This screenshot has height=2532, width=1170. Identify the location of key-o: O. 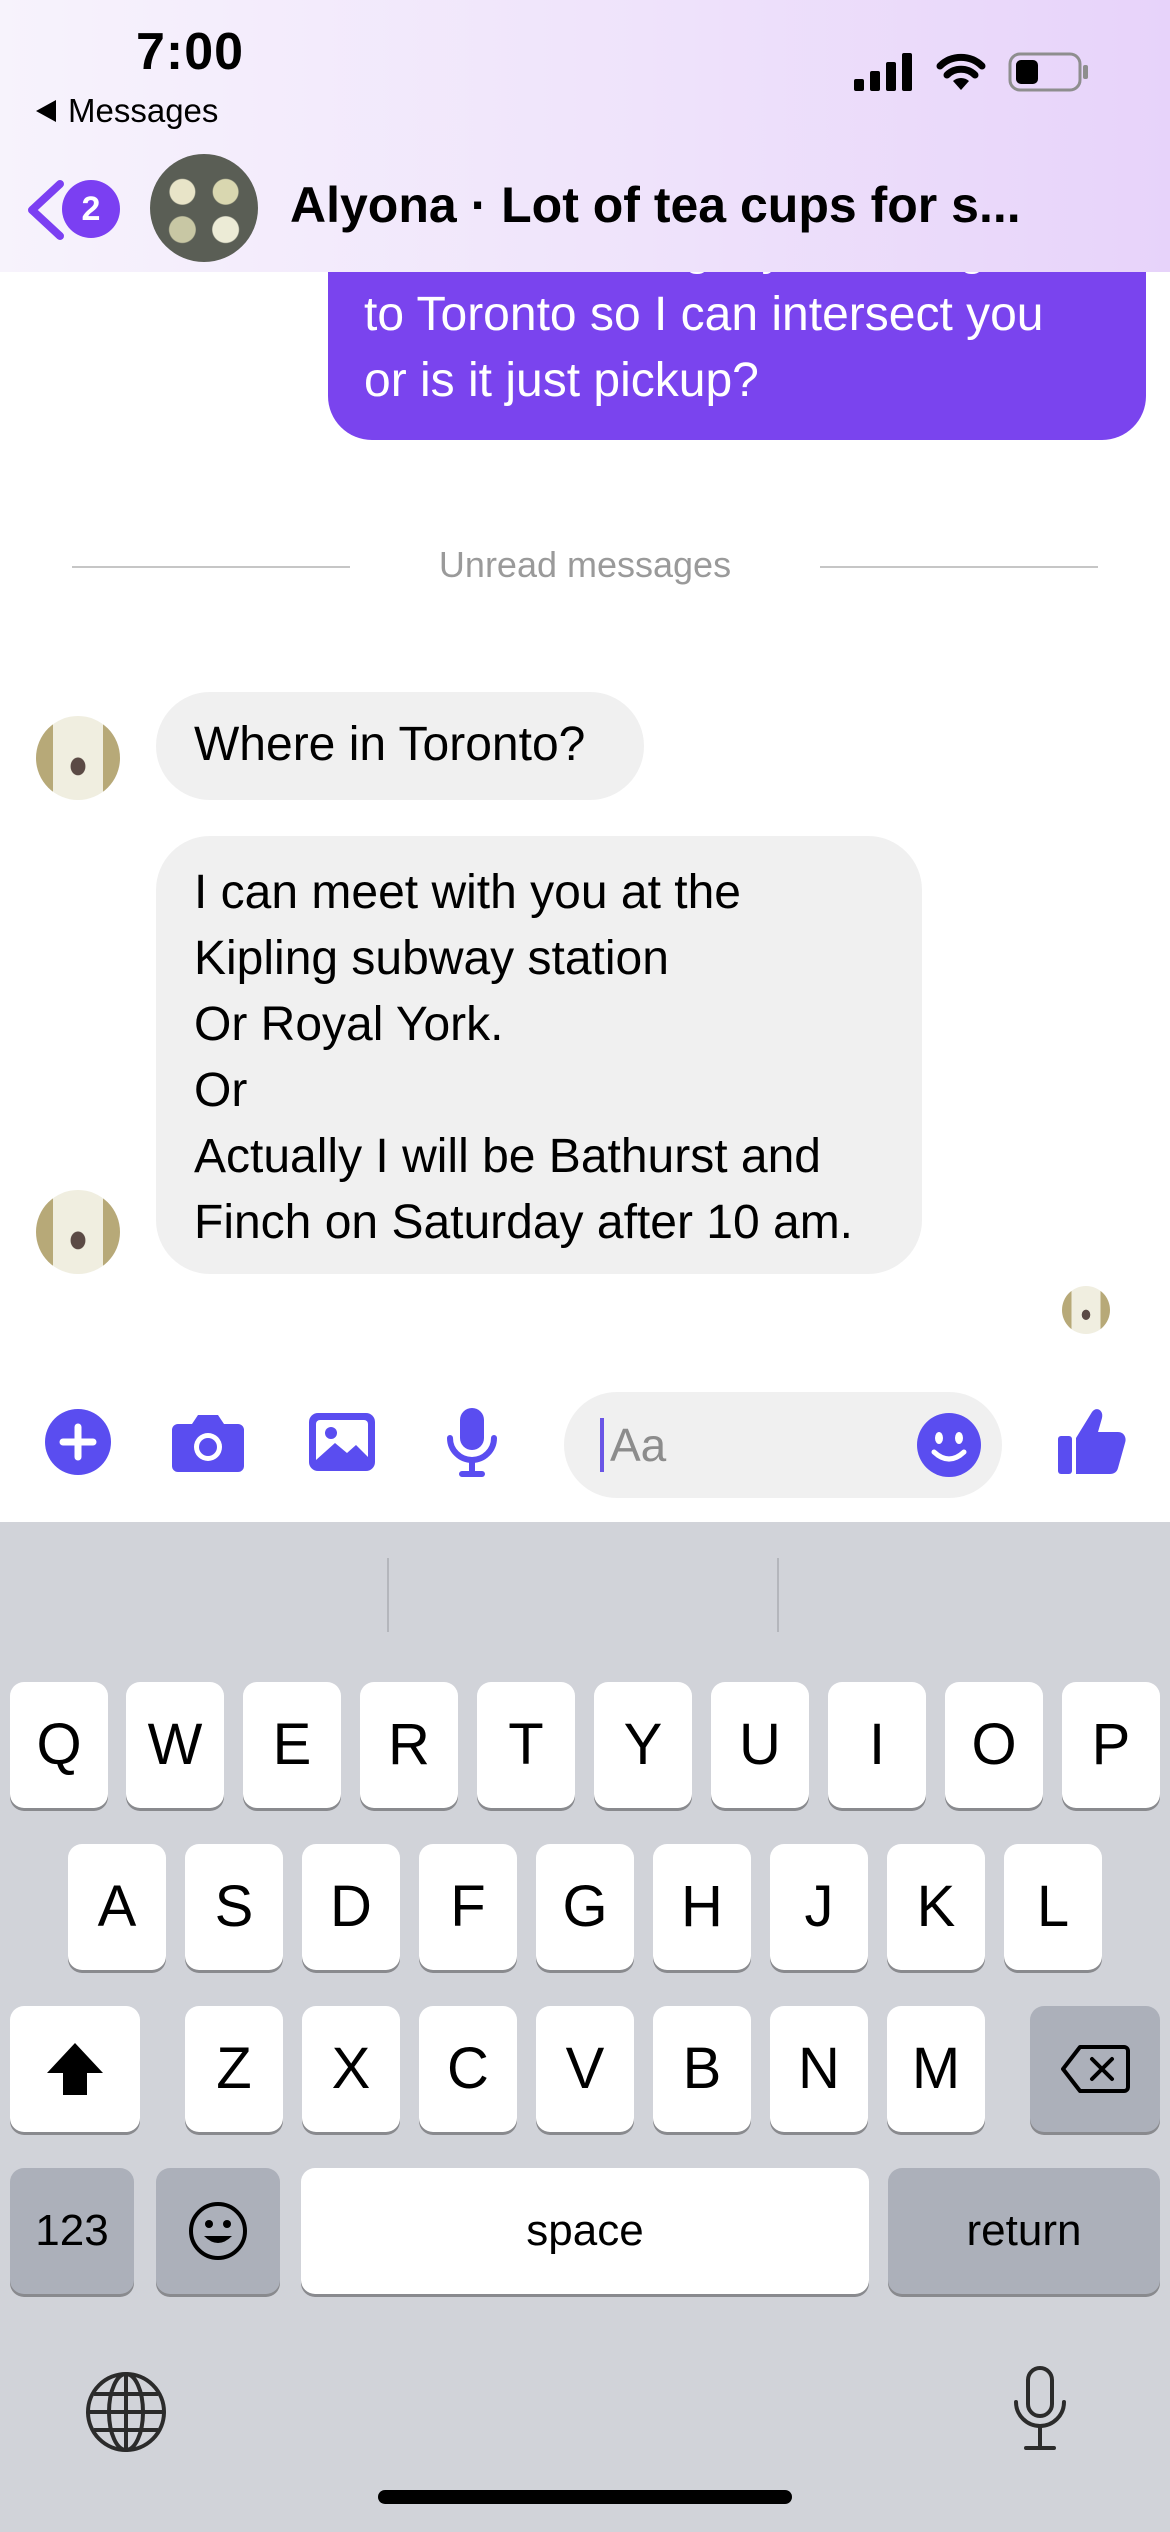
(994, 1745).